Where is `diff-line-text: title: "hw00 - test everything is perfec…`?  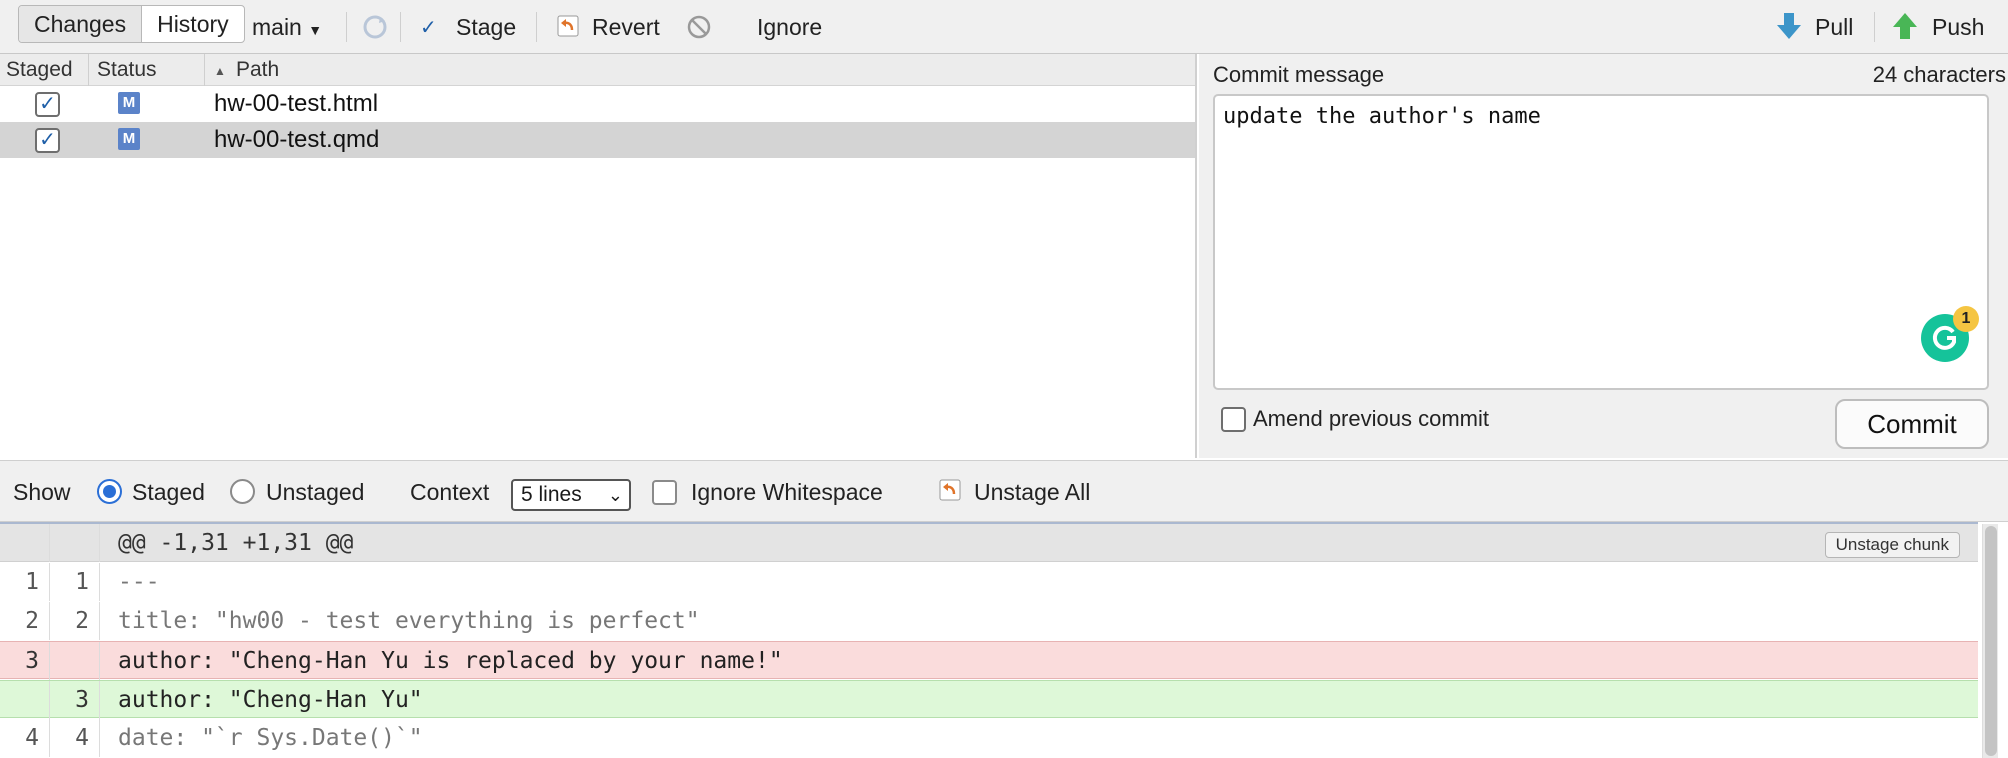 diff-line-text: title: "hw00 - test everything is perfec… is located at coordinates (409, 621).